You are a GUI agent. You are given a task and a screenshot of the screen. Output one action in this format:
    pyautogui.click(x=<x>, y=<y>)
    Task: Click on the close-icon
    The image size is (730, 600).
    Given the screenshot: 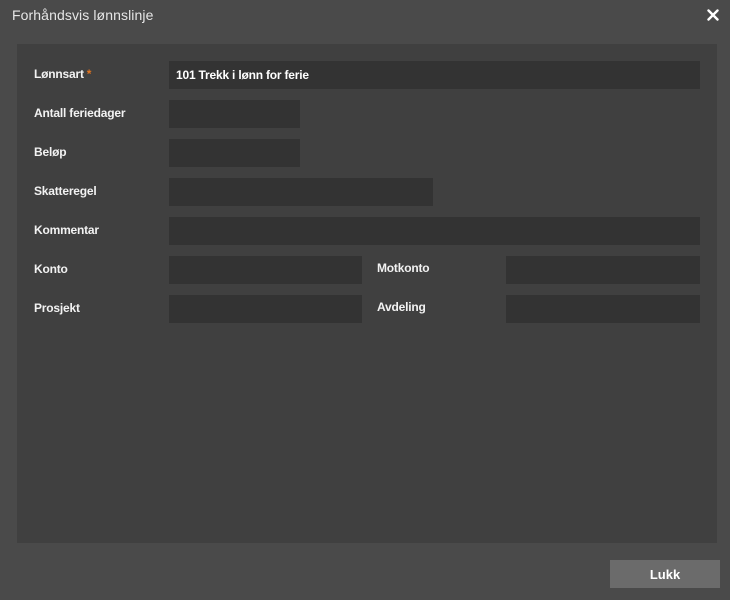 What is the action you would take?
    pyautogui.click(x=713, y=15)
    